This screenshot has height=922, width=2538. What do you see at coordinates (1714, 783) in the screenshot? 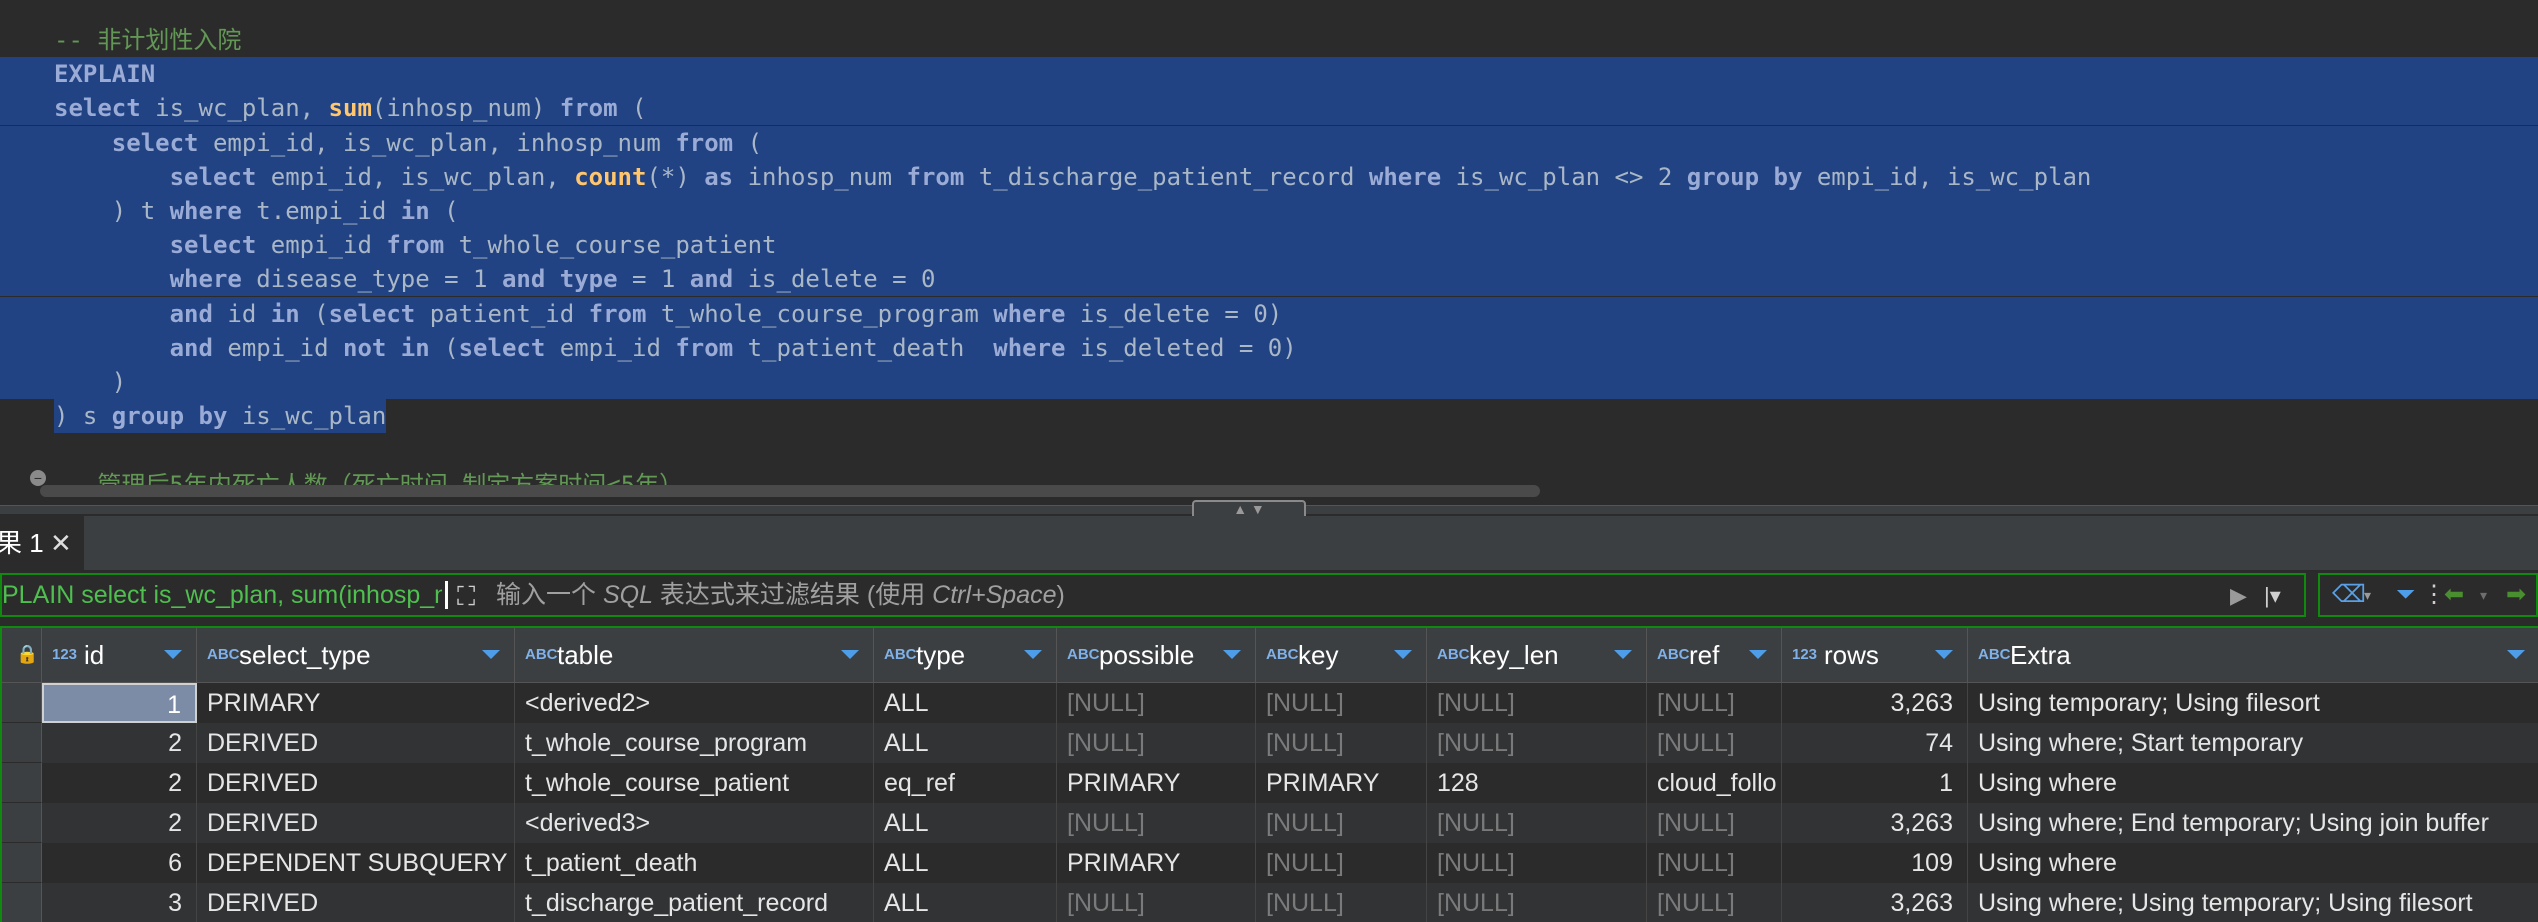
I see `table-cell: cloud_follo` at bounding box center [1714, 783].